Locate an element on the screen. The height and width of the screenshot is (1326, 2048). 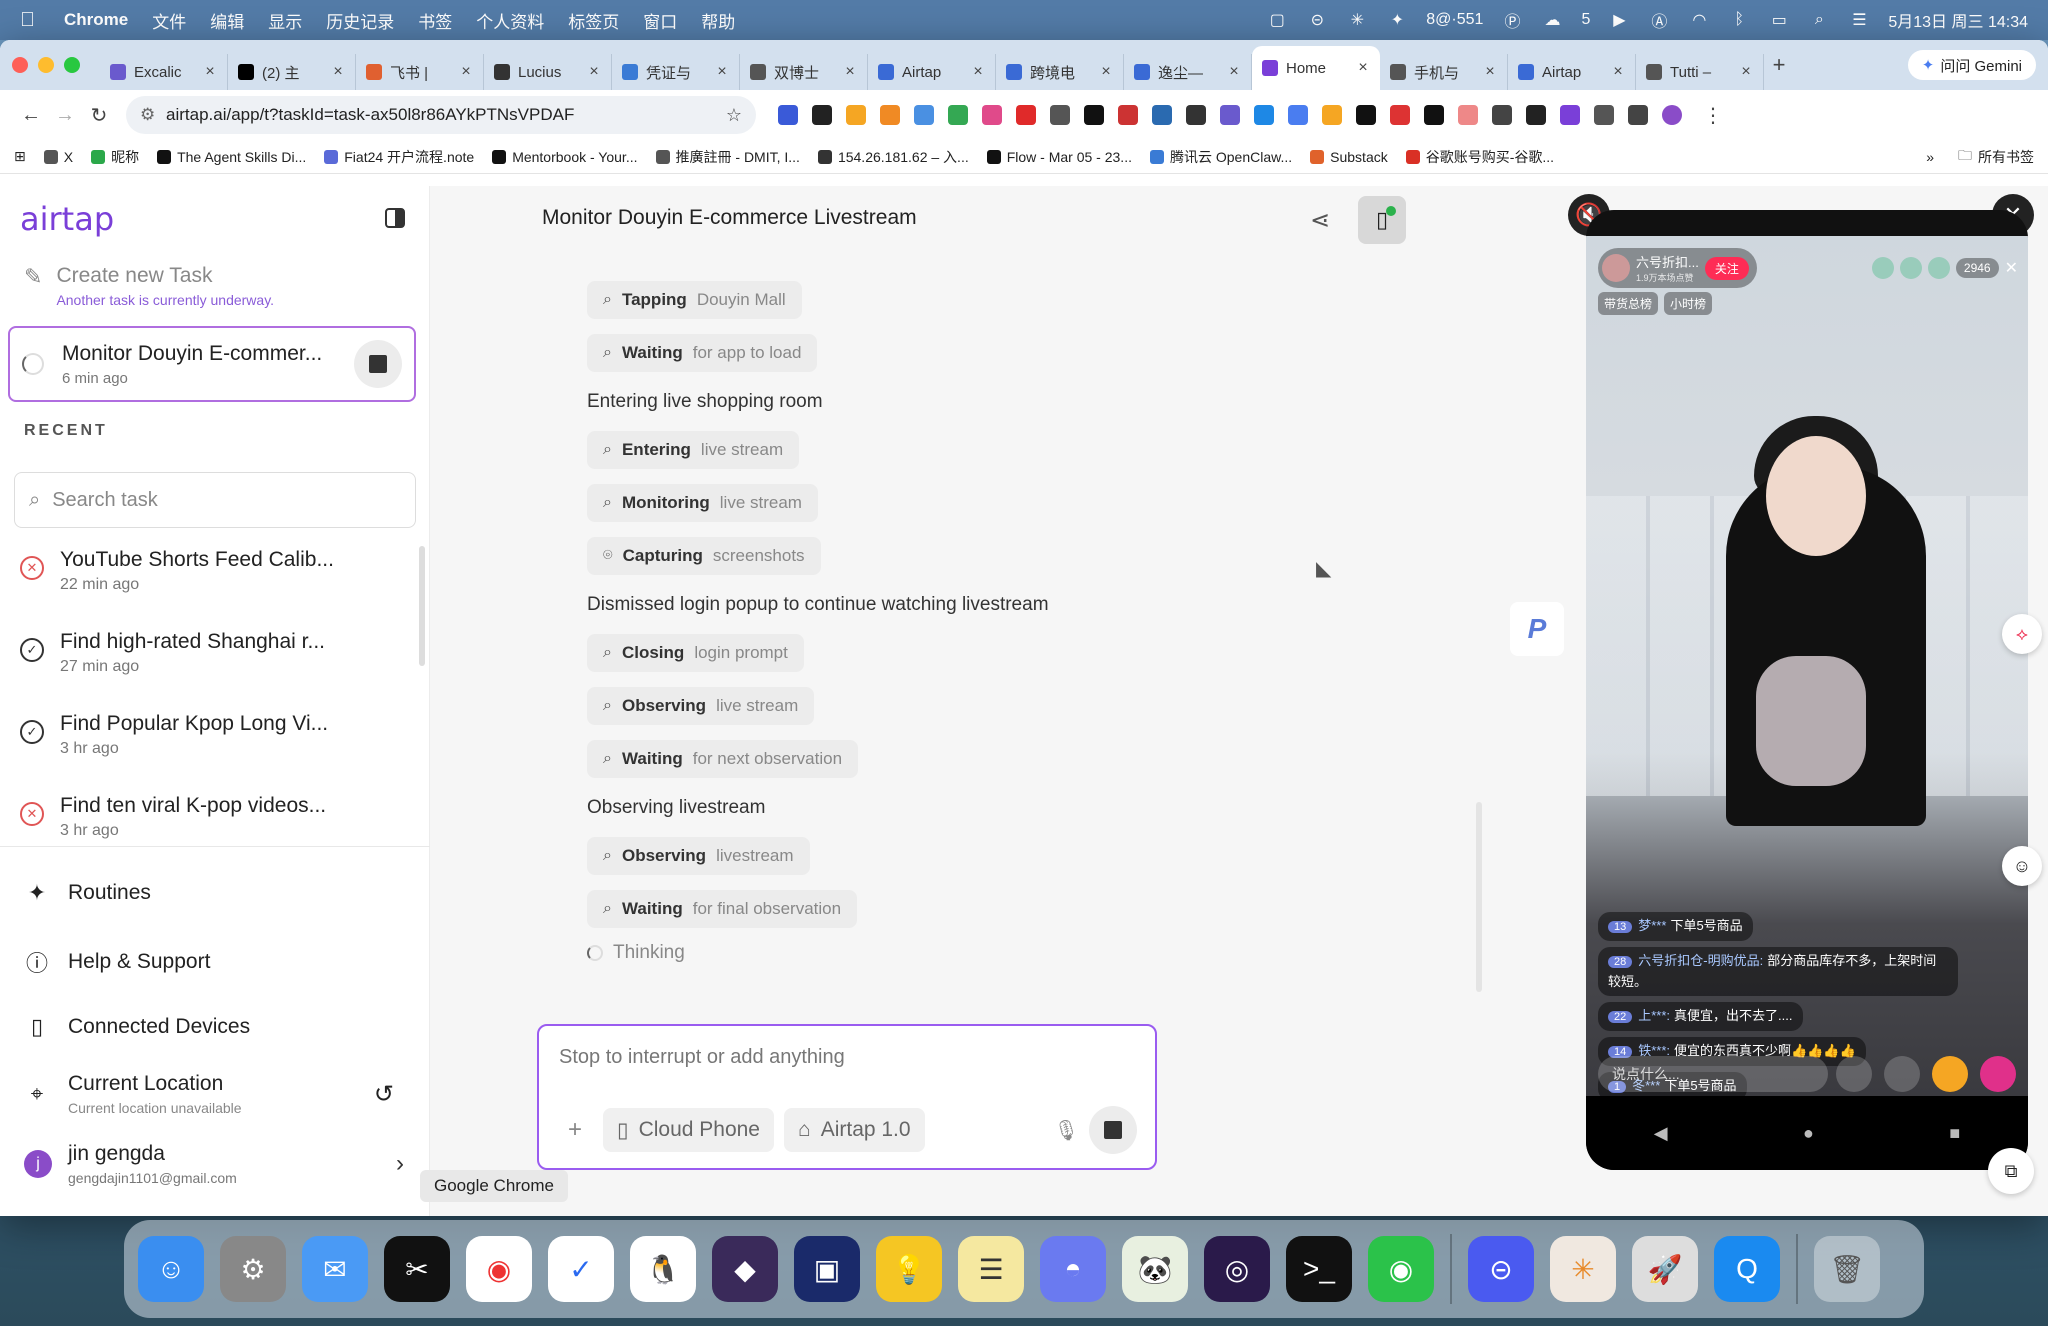
stop-generation-button is located at coordinates (1113, 1130).